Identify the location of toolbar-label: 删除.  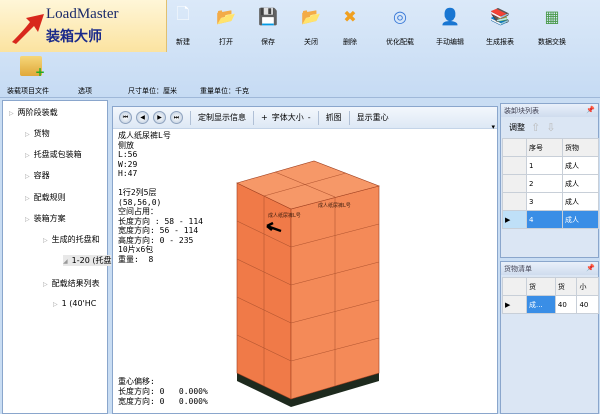
(350, 42).